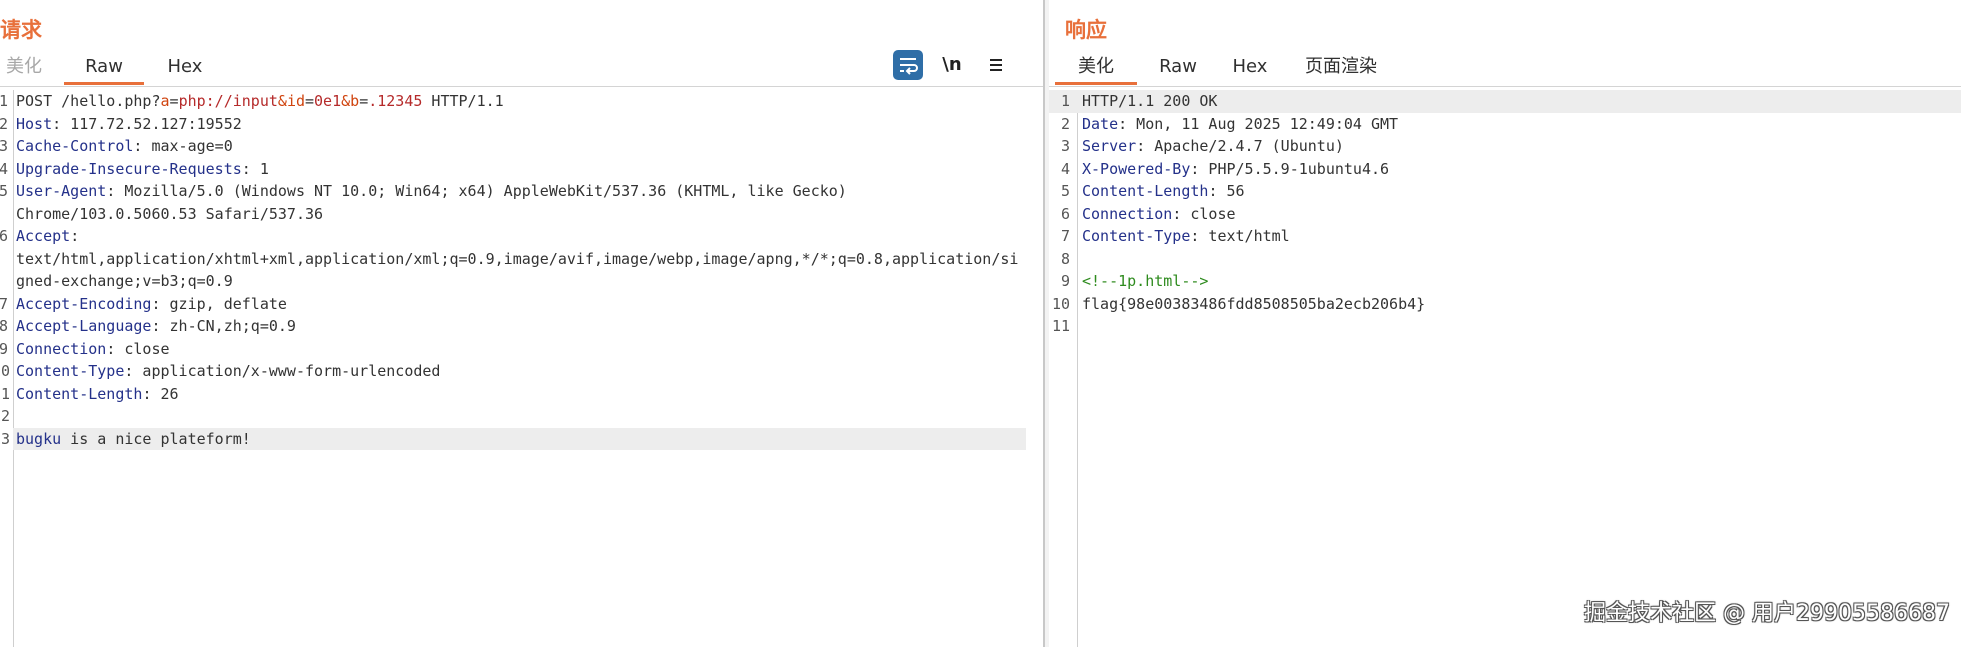 This screenshot has height=647, width=1961. I want to click on request-line: 6 Accept:, so click(521, 236).